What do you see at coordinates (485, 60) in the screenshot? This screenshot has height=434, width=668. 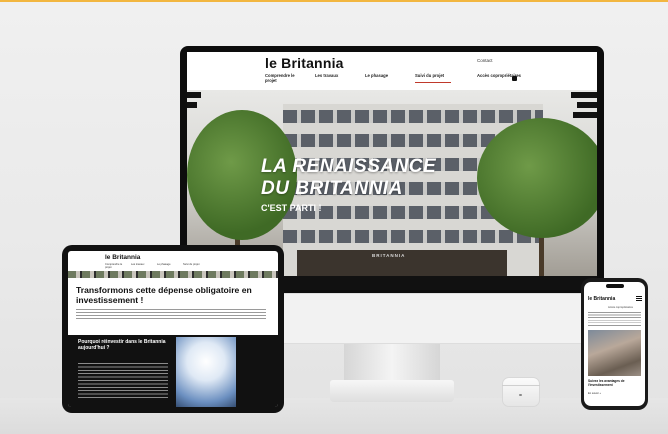 I see `contact-link: Contact` at bounding box center [485, 60].